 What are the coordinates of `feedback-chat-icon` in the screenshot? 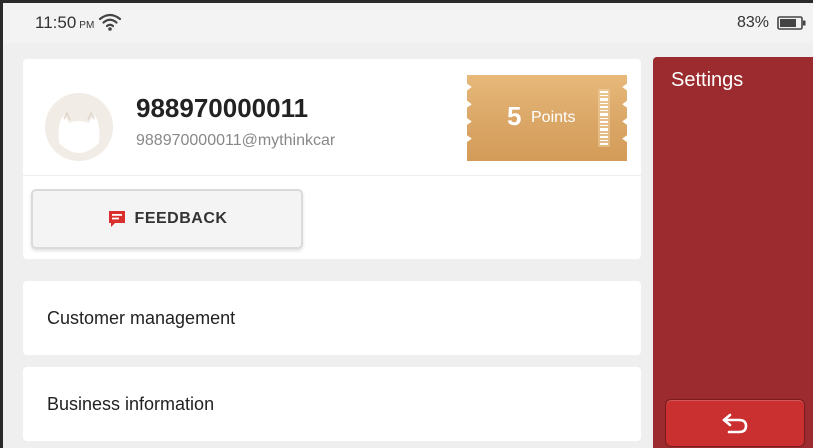 It's located at (116, 219).